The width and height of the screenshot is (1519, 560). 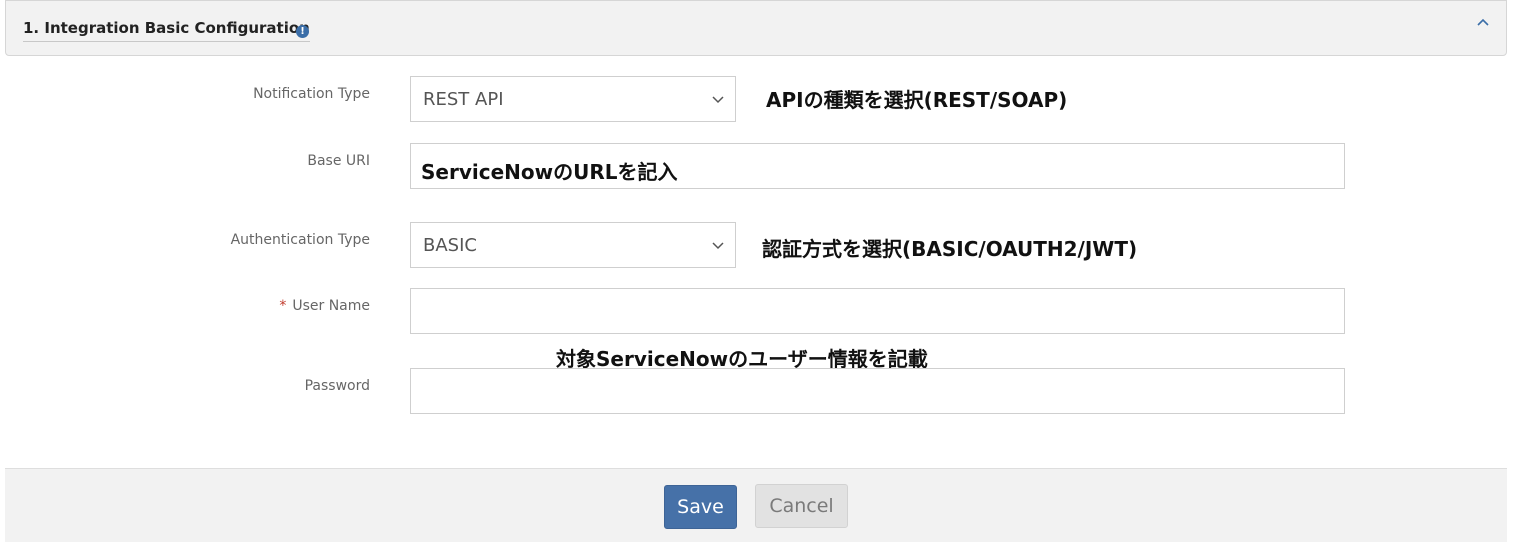 What do you see at coordinates (302, 31) in the screenshot?
I see `info-icon: !` at bounding box center [302, 31].